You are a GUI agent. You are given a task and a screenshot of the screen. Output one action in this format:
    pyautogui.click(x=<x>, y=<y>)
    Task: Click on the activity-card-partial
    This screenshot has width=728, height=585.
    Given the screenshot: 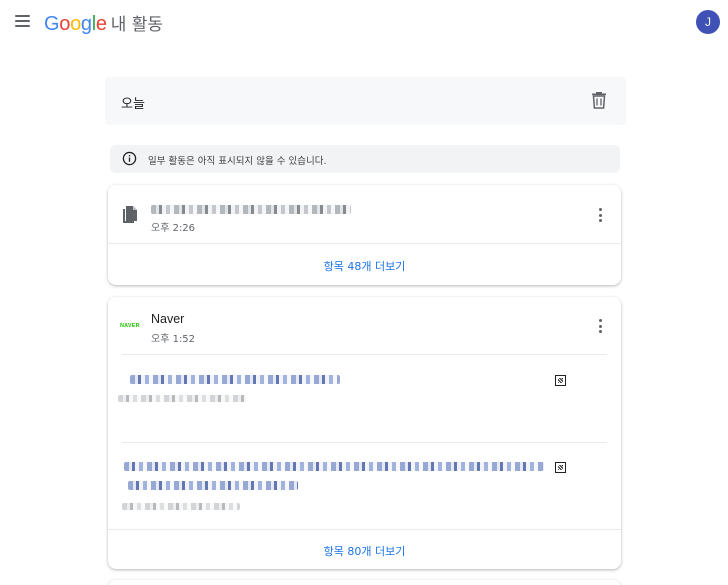 What is the action you would take?
    pyautogui.click(x=364, y=582)
    